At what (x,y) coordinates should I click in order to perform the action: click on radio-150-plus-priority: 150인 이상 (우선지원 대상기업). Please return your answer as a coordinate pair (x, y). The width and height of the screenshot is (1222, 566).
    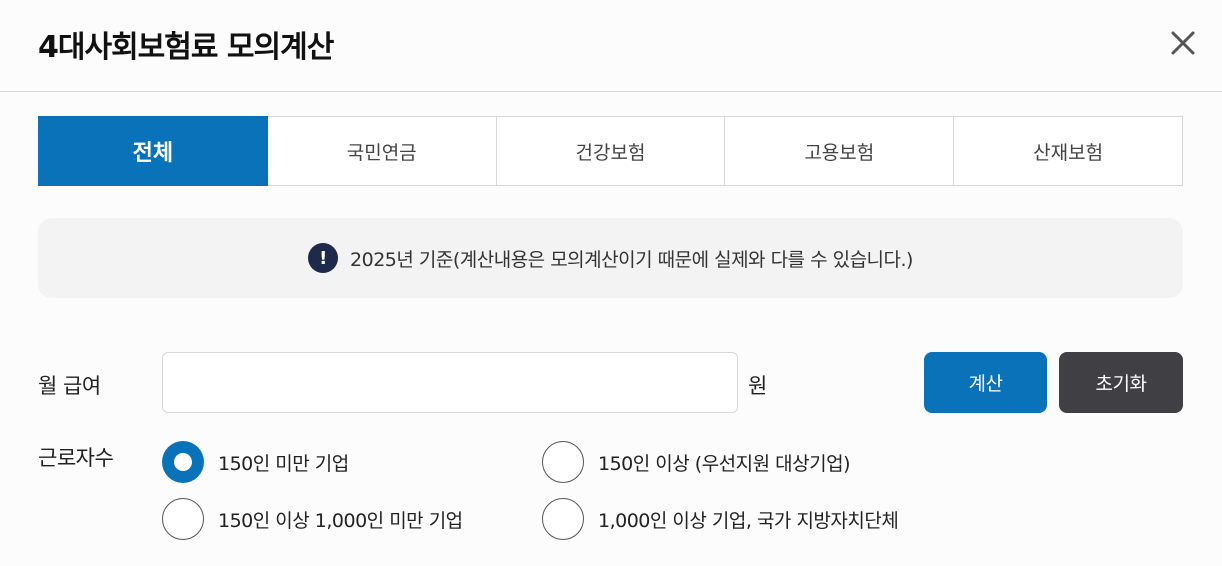
    Looking at the image, I should click on (696, 462).